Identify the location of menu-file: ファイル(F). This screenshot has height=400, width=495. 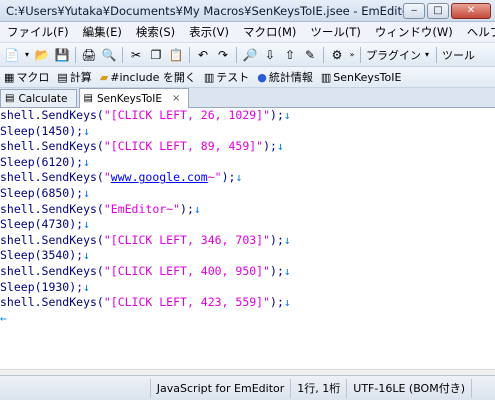
(38, 32).